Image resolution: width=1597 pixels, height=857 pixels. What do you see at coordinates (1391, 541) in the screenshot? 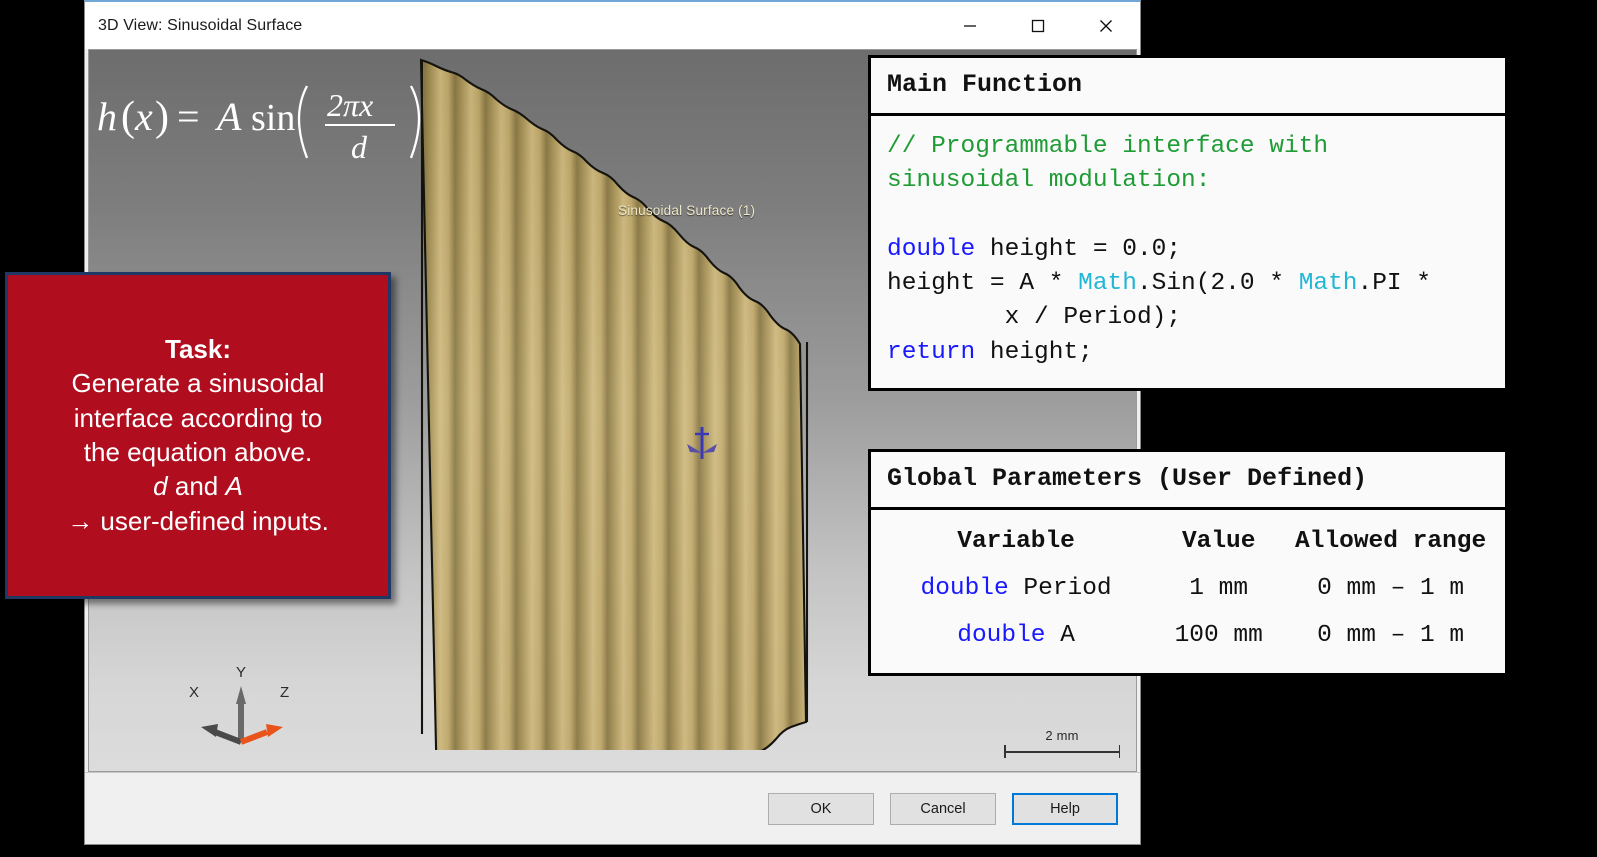
I see `column-header-allowed-range: Allowed range` at bounding box center [1391, 541].